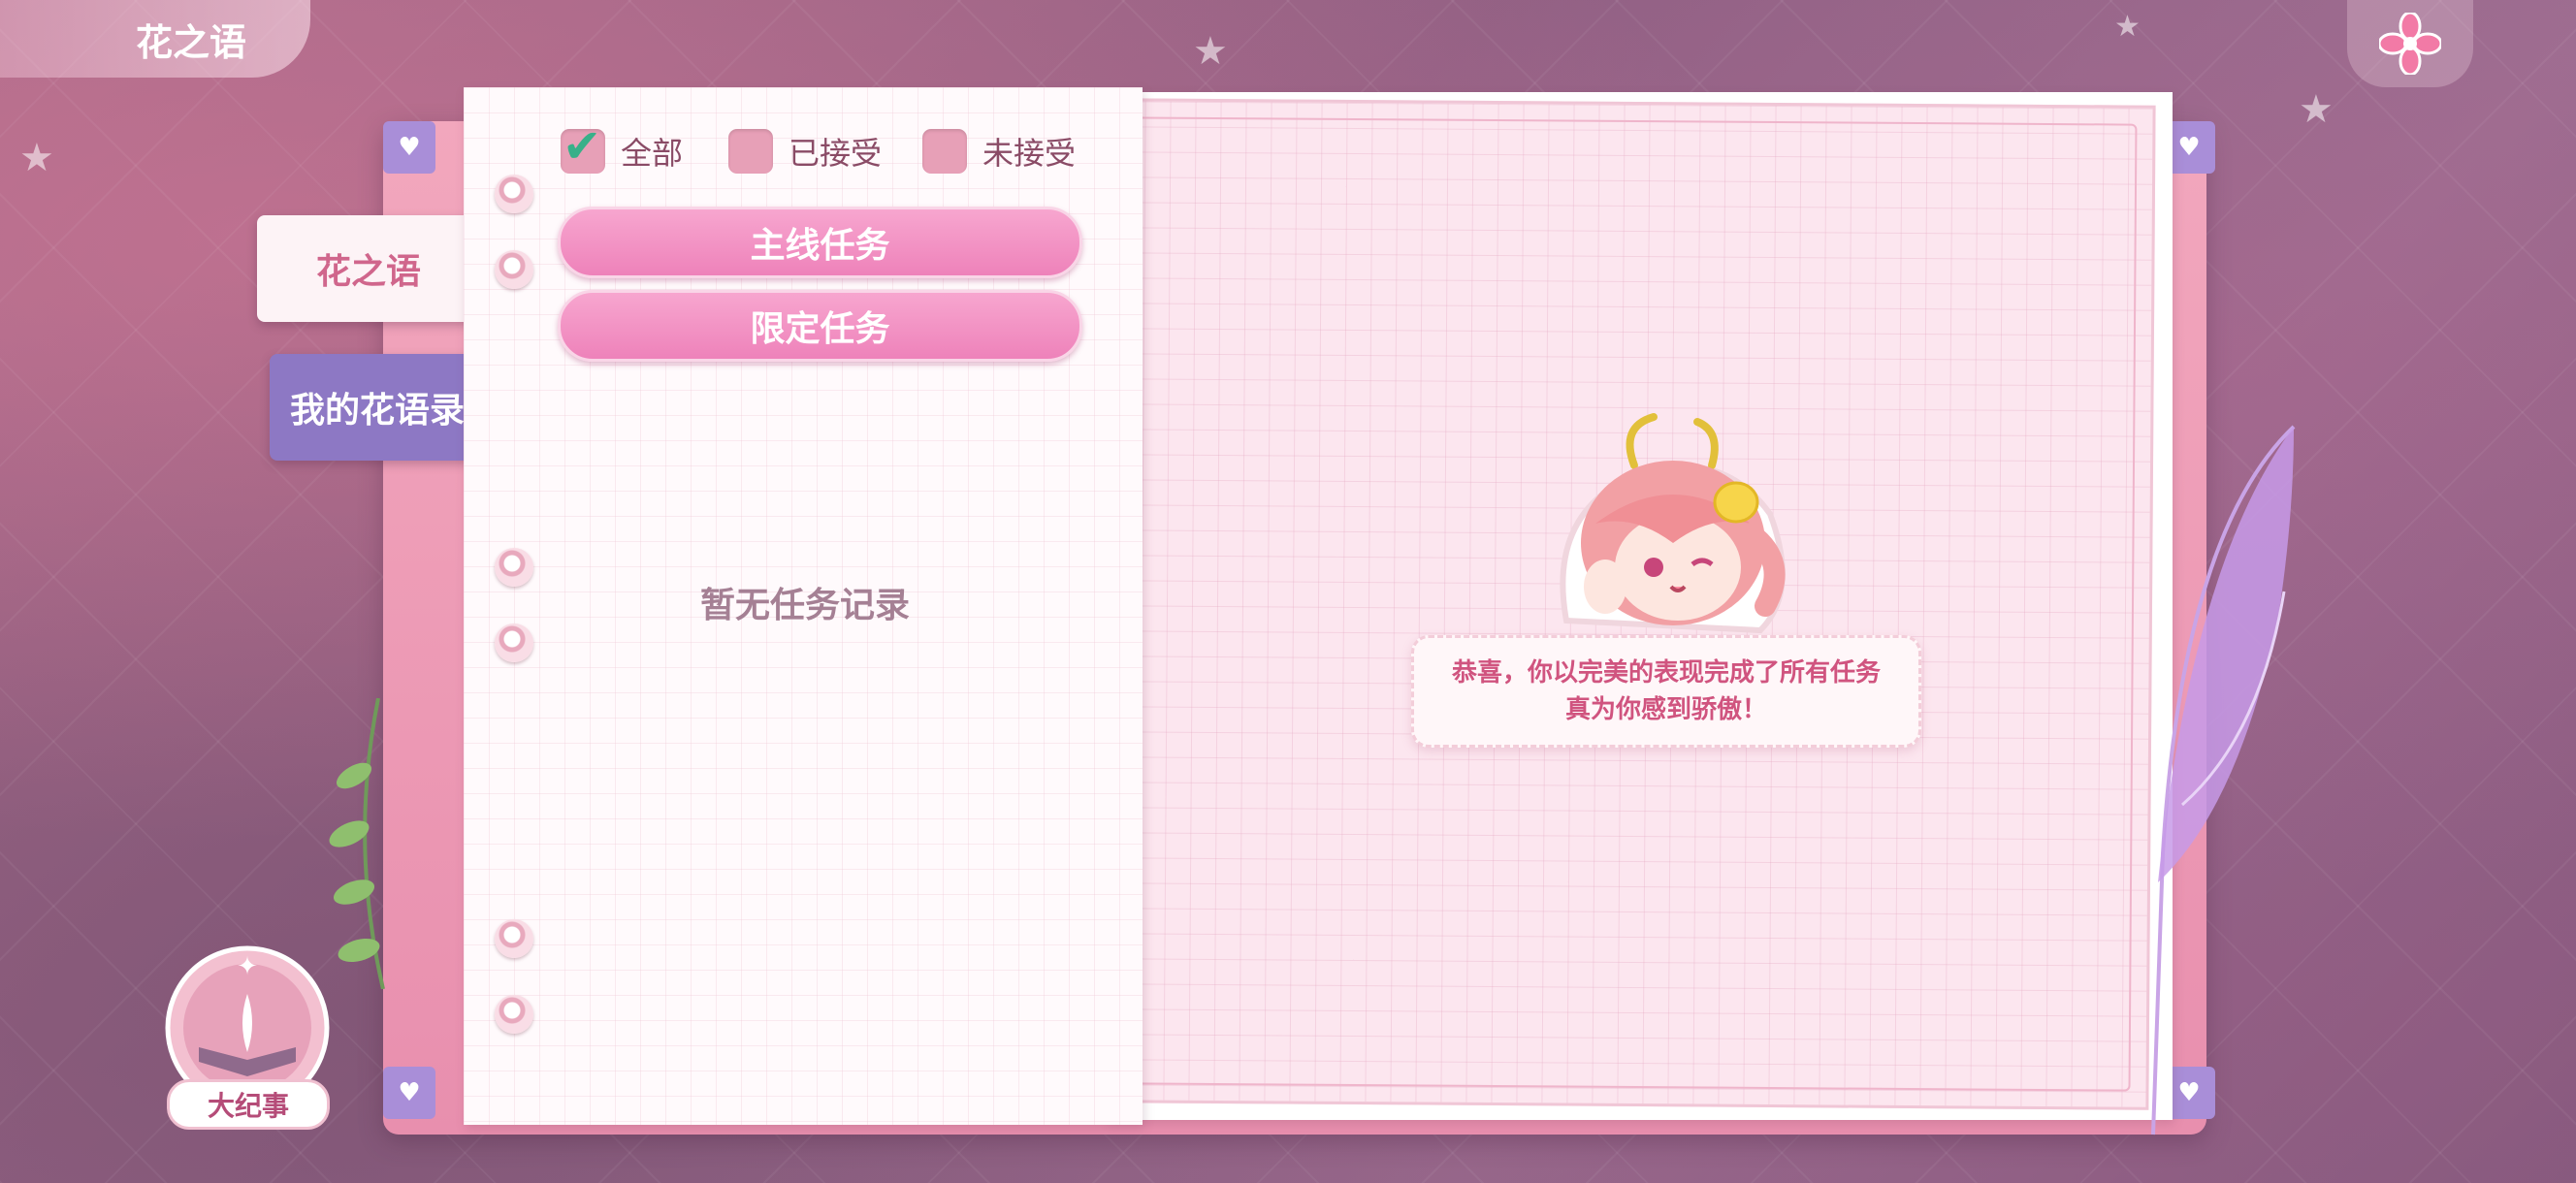  Describe the element at coordinates (2223, 780) in the screenshot. I see `feather-quill-decoration` at that location.